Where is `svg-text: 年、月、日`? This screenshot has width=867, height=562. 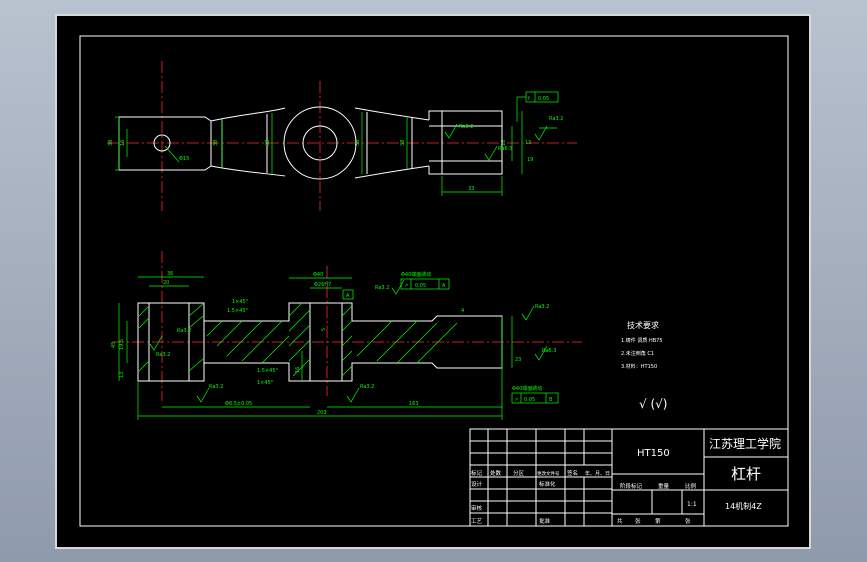
svg-text: 年、月、日 is located at coordinates (597, 473).